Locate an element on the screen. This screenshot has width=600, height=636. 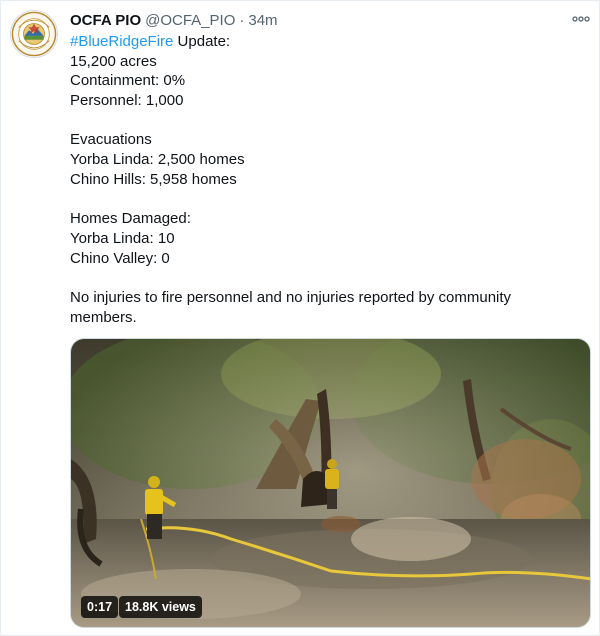
avatar is located at coordinates (34, 34).